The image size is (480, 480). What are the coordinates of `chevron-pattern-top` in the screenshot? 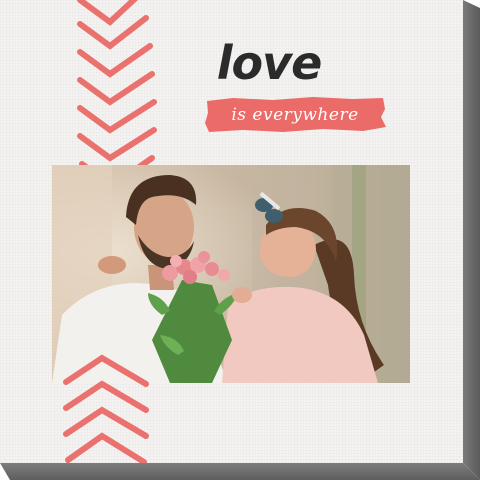 It's located at (117, 95).